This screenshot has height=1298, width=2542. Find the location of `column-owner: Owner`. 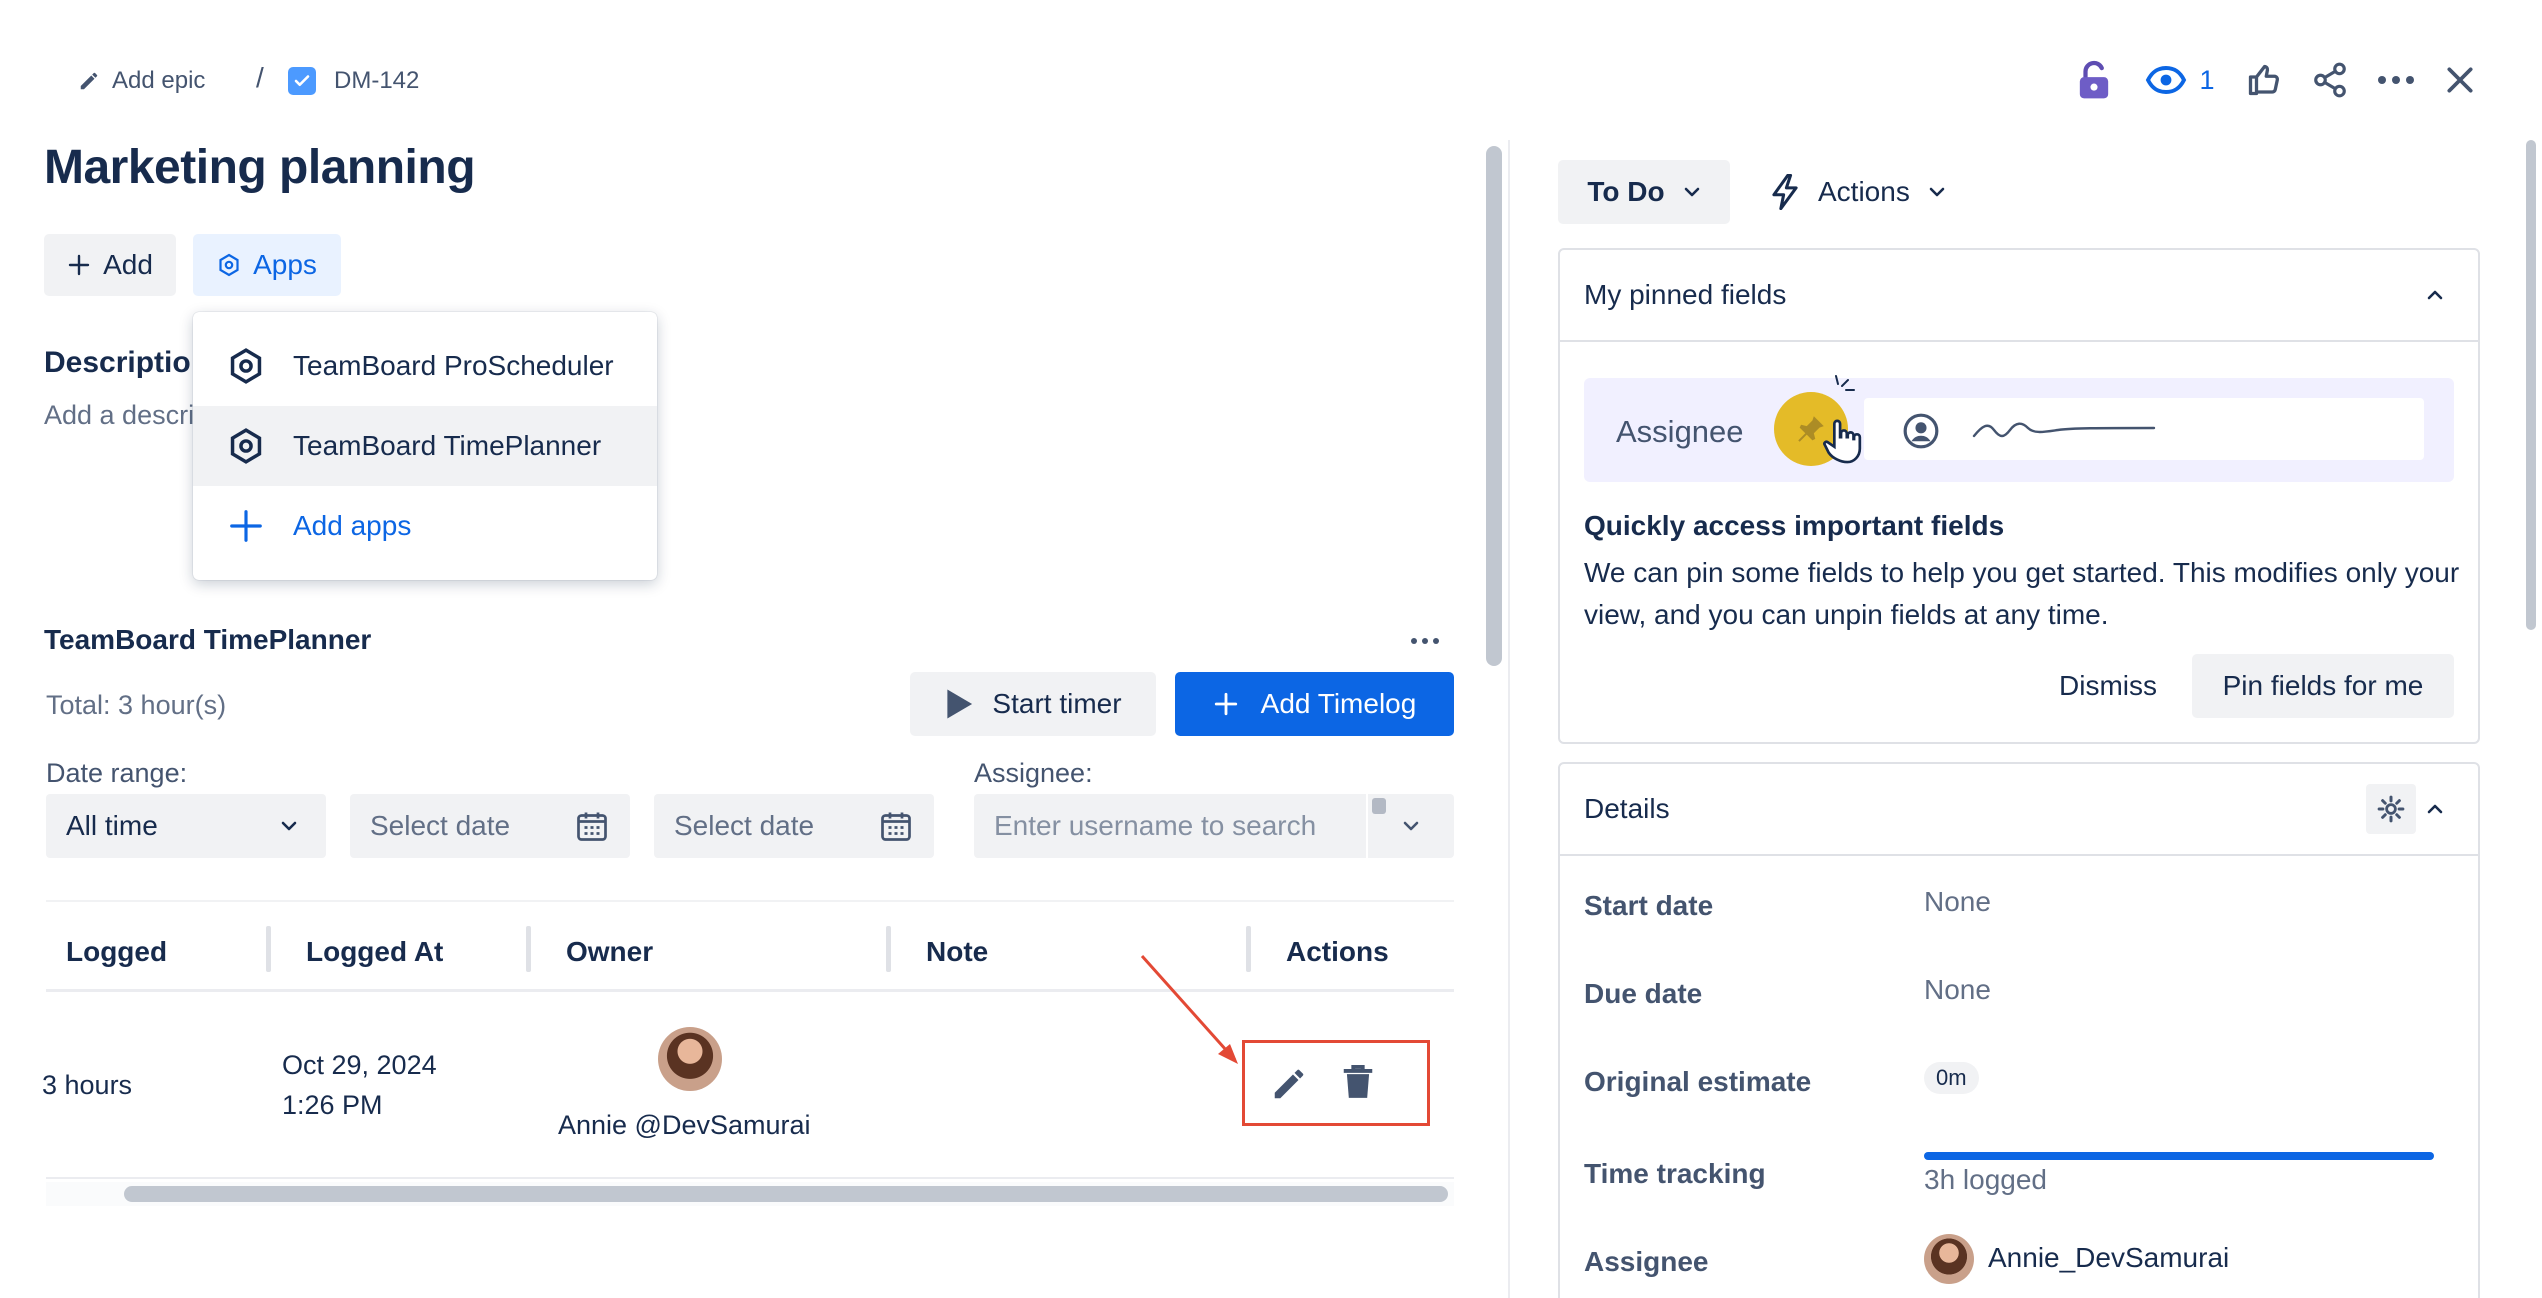

column-owner: Owner is located at coordinates (610, 951).